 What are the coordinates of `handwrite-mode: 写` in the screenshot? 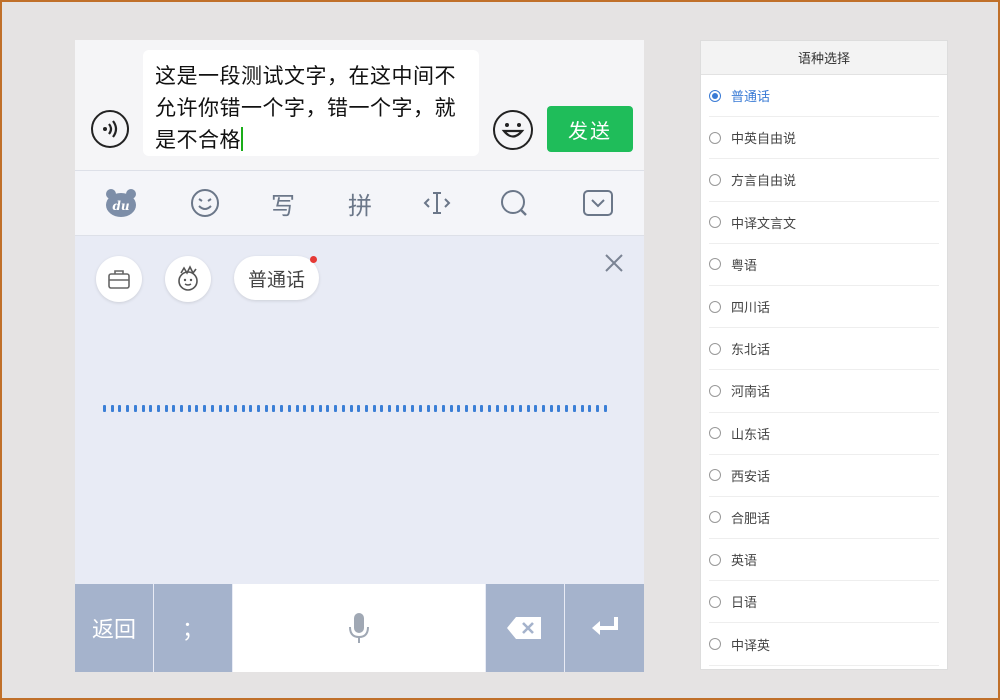 It's located at (283, 203).